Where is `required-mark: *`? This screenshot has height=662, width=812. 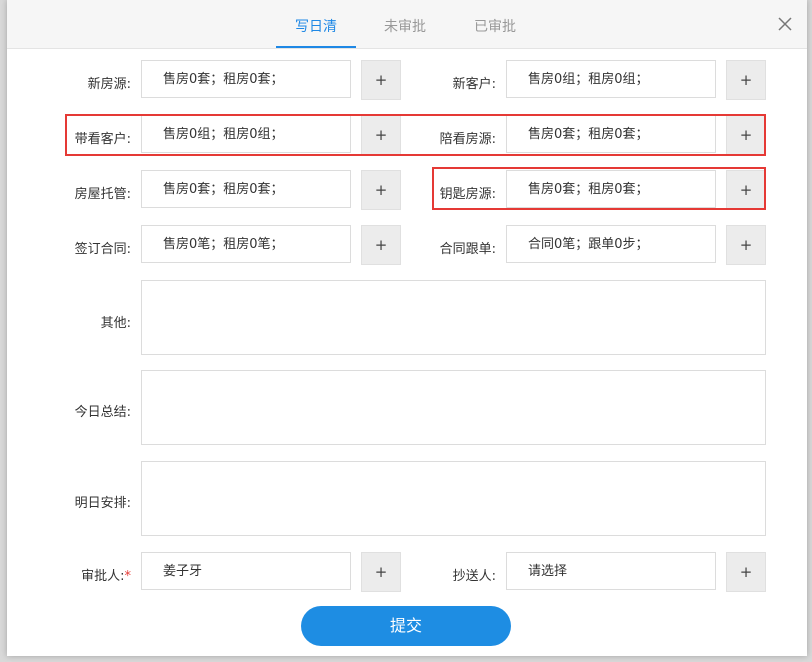
required-mark: * is located at coordinates (128, 576).